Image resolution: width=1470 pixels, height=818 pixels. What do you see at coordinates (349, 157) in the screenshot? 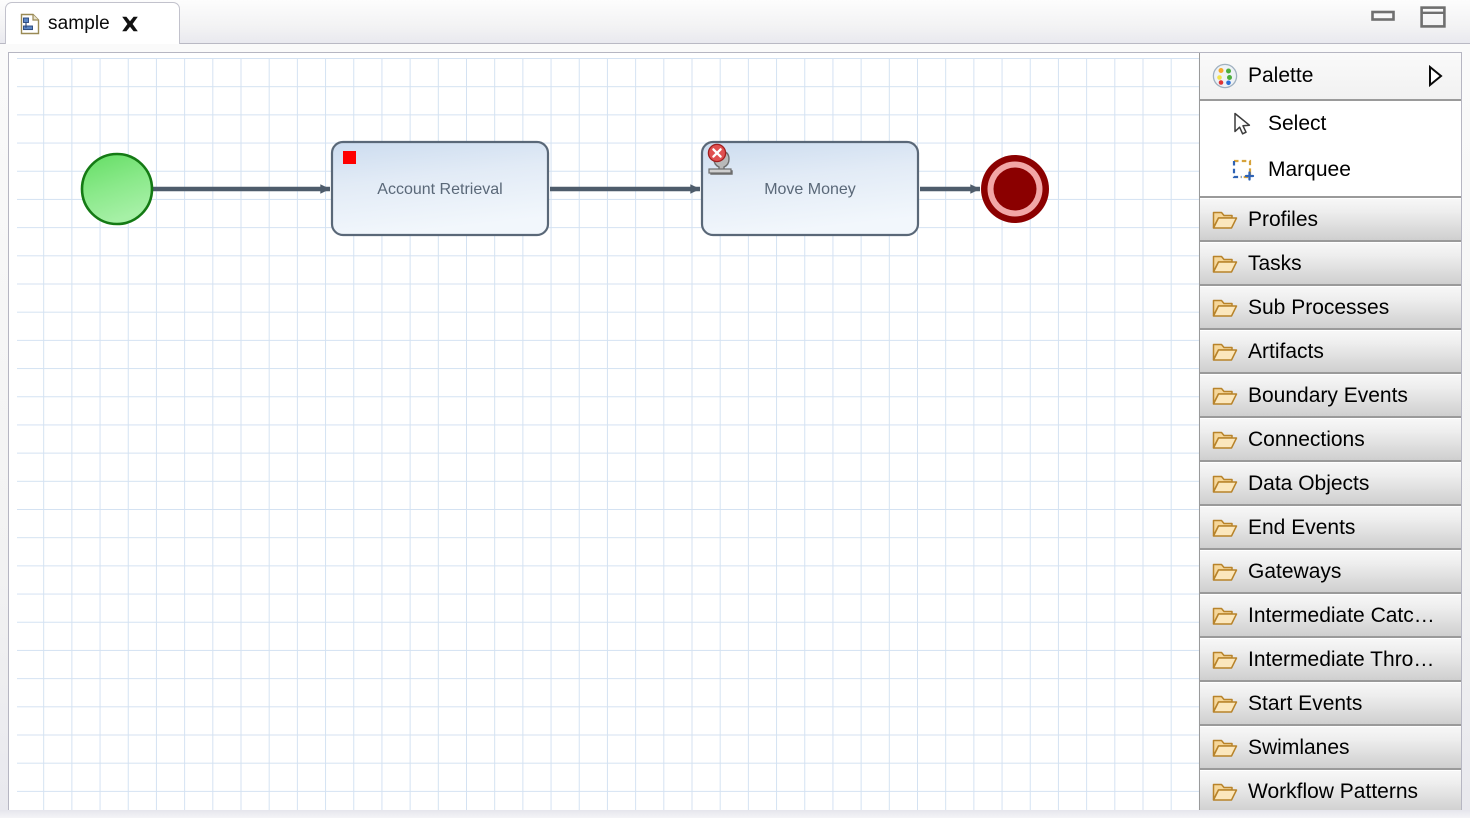
I see `red-square-marker-icon` at bounding box center [349, 157].